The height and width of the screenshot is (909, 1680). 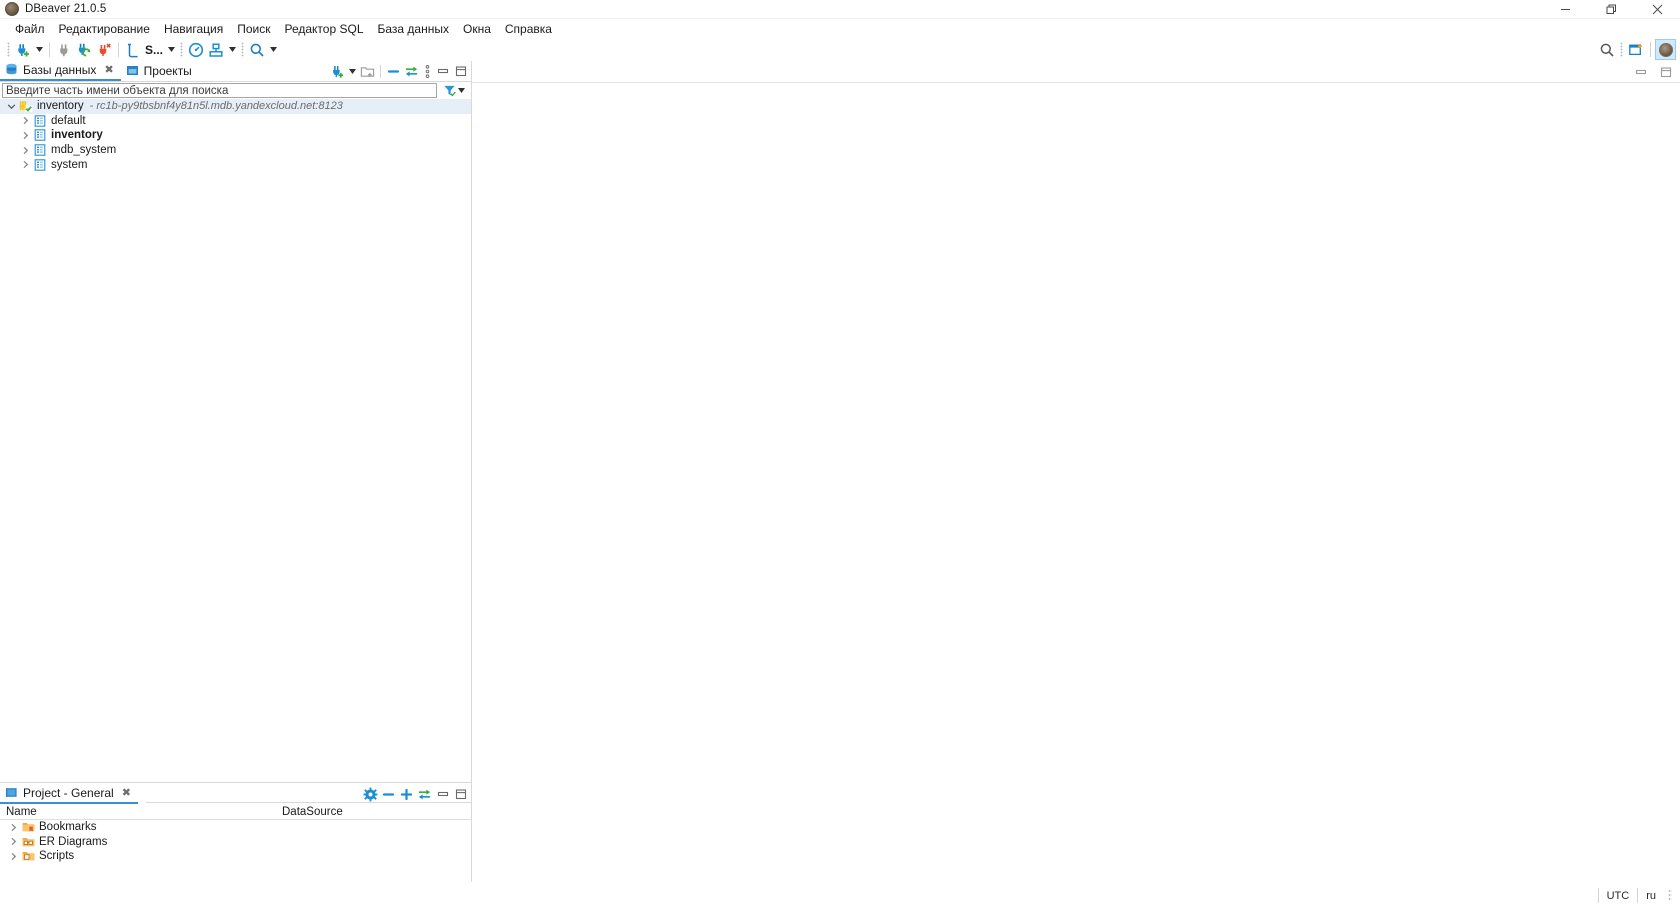 I want to click on list-item-scripts: Scripts, so click(x=235, y=856).